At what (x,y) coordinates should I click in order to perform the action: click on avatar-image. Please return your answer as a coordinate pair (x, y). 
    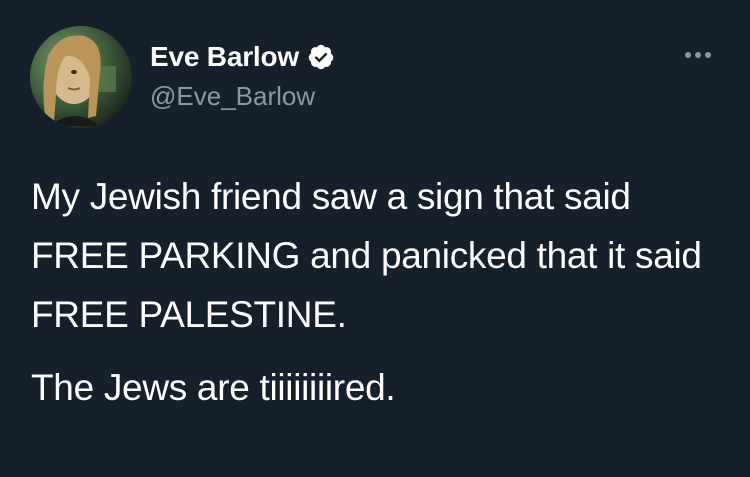
    Looking at the image, I should click on (81, 77).